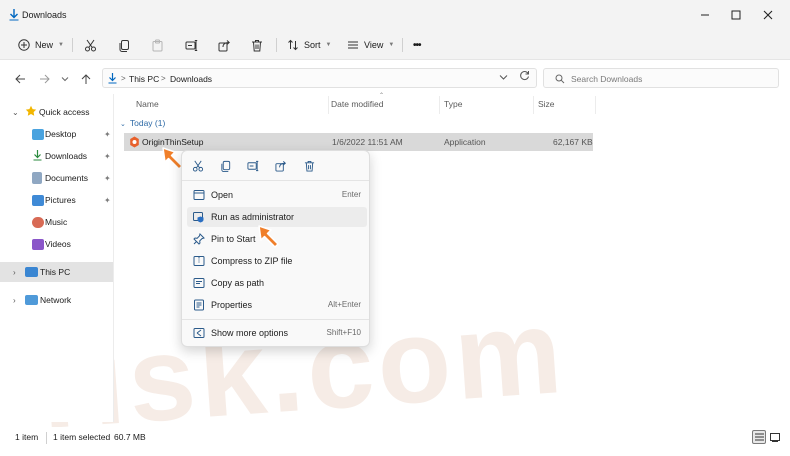 This screenshot has width=790, height=456. What do you see at coordinates (319, 78) in the screenshot?
I see `address-bar: > This PC > Downloads` at bounding box center [319, 78].